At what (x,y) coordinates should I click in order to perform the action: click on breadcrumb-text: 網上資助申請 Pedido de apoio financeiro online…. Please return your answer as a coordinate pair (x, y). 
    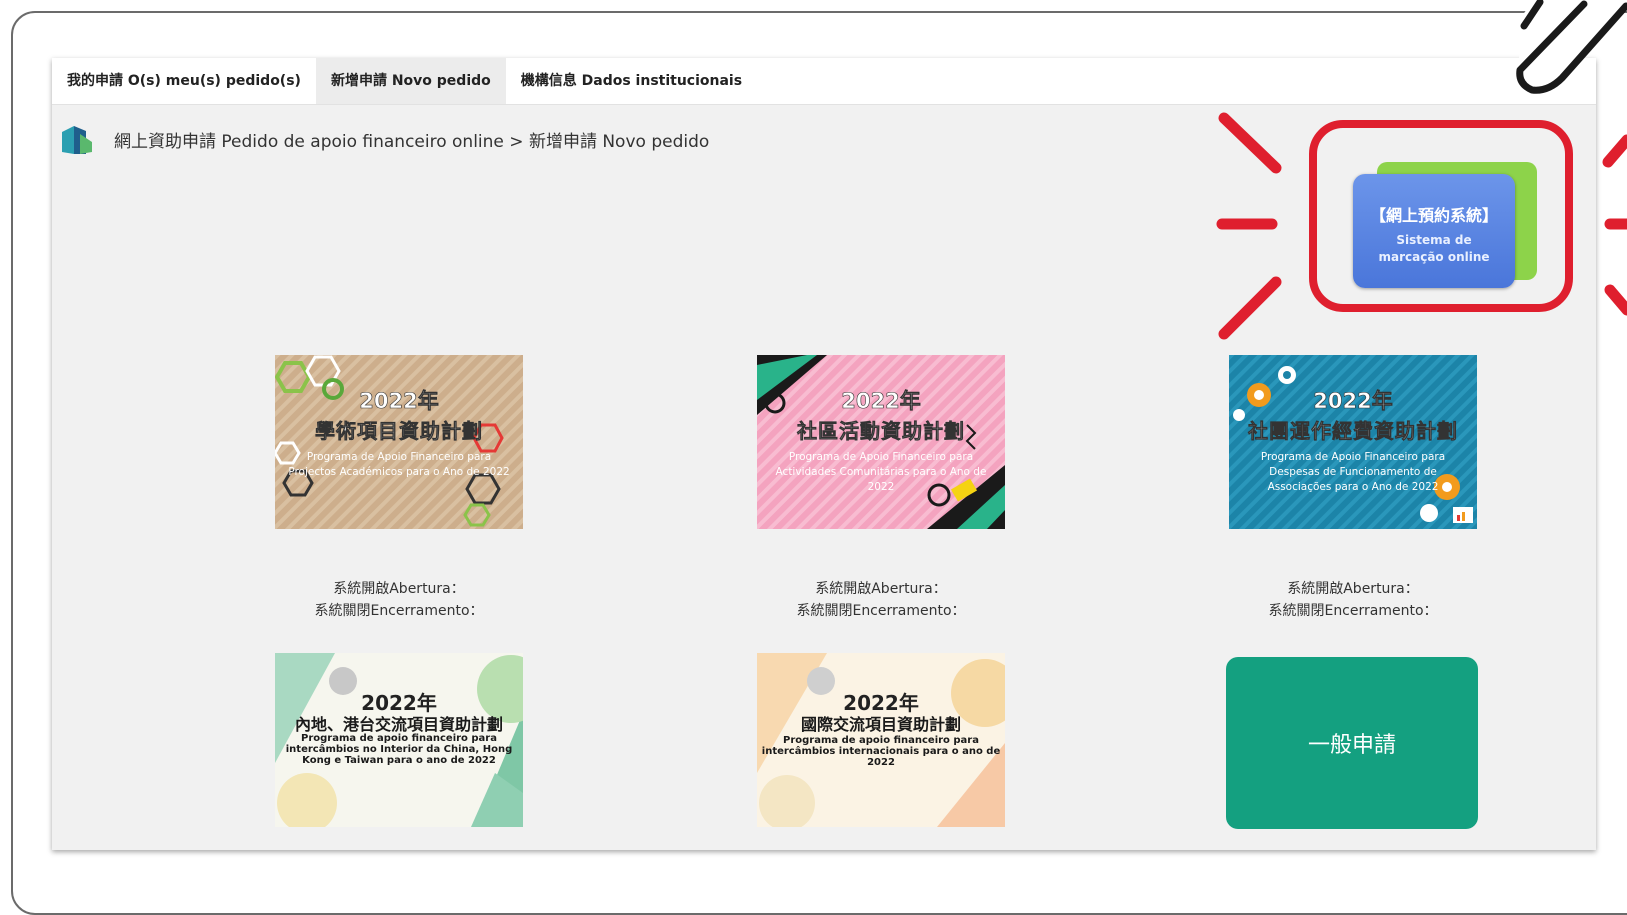
    Looking at the image, I should click on (411, 139).